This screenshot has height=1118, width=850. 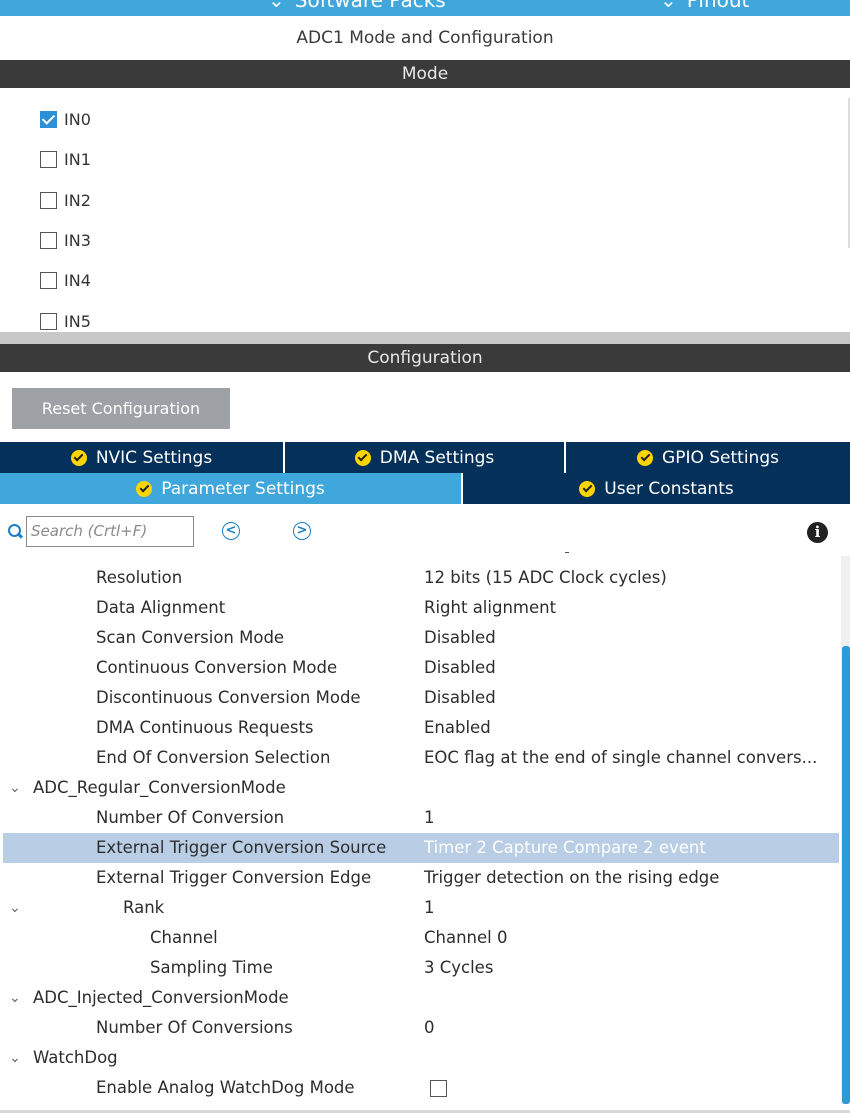 I want to click on channel-in4: IN4, so click(x=65, y=280).